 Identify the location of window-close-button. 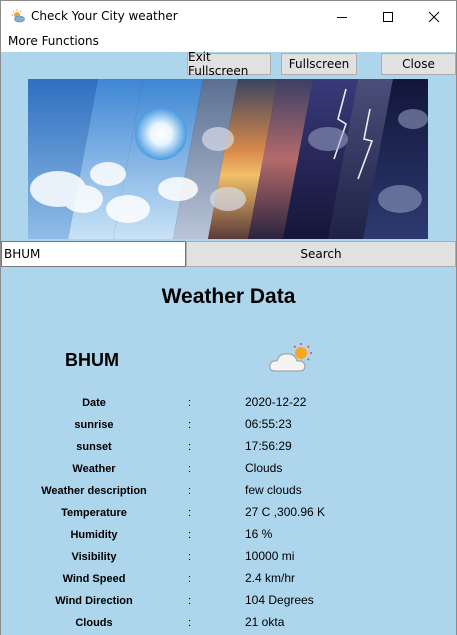
(434, 16).